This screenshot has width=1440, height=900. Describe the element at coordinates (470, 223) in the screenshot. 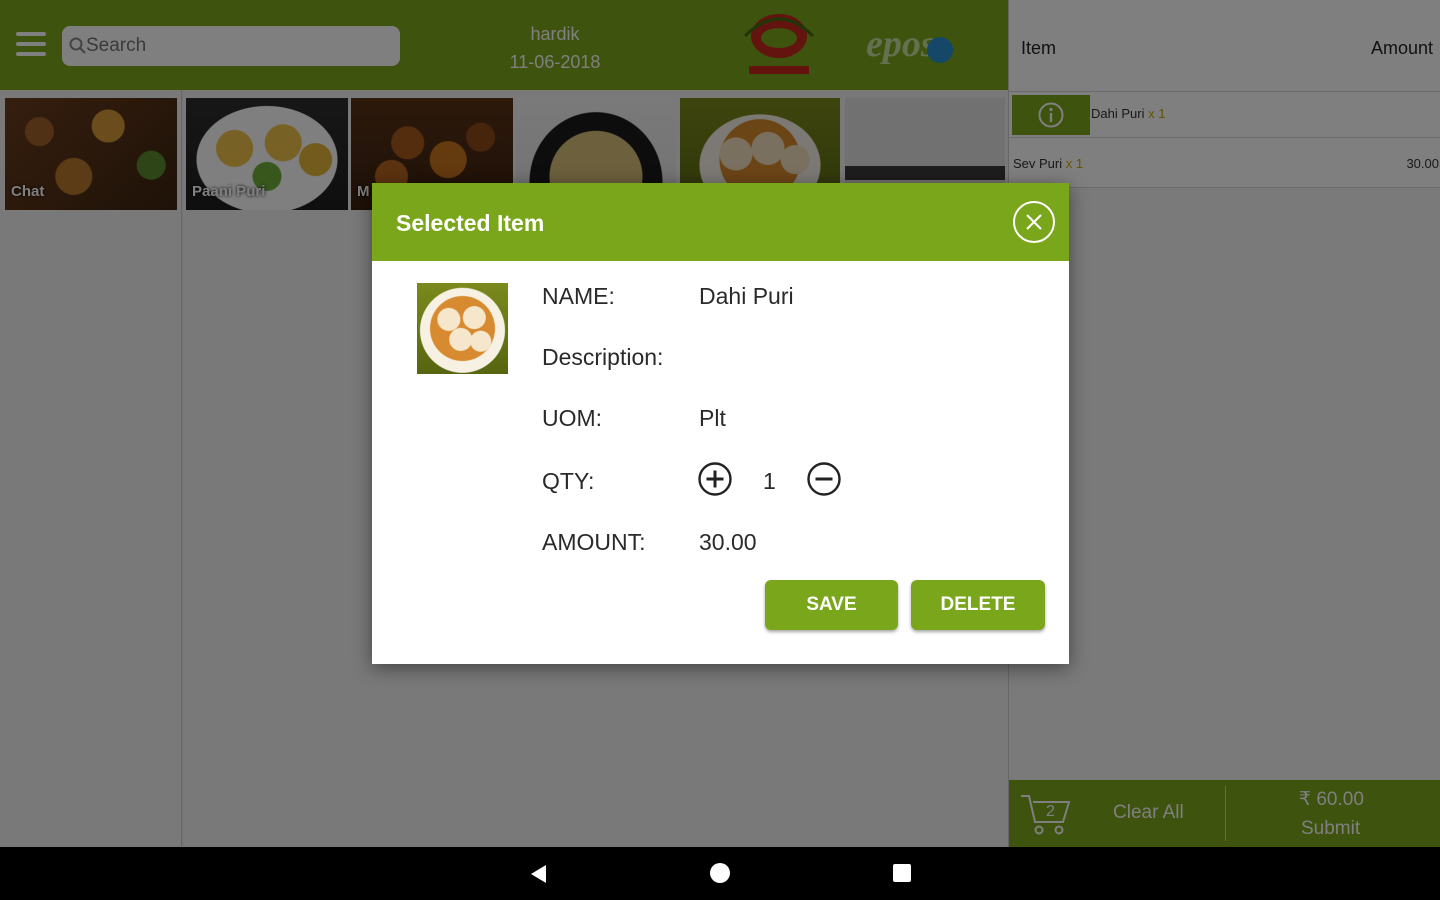

I see `dialog-title: Selected Item` at that location.